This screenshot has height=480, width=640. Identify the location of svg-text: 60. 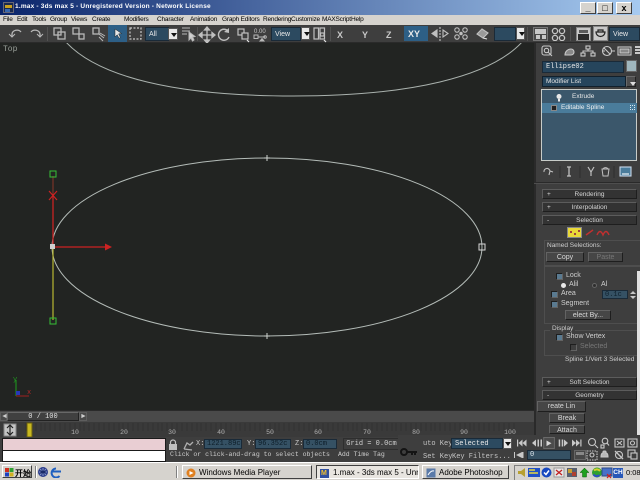
(318, 432).